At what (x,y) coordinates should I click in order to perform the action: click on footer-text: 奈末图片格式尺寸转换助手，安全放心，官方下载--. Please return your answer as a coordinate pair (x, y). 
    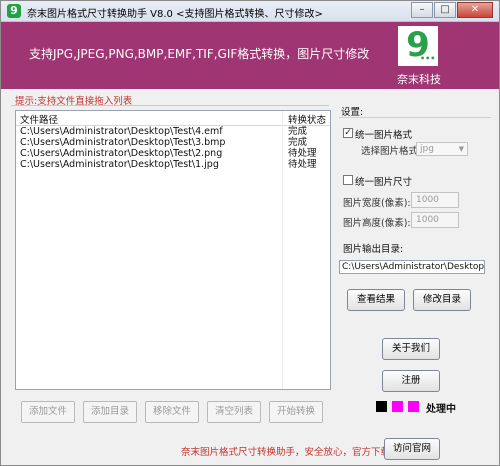
    Looking at the image, I should click on (289, 452).